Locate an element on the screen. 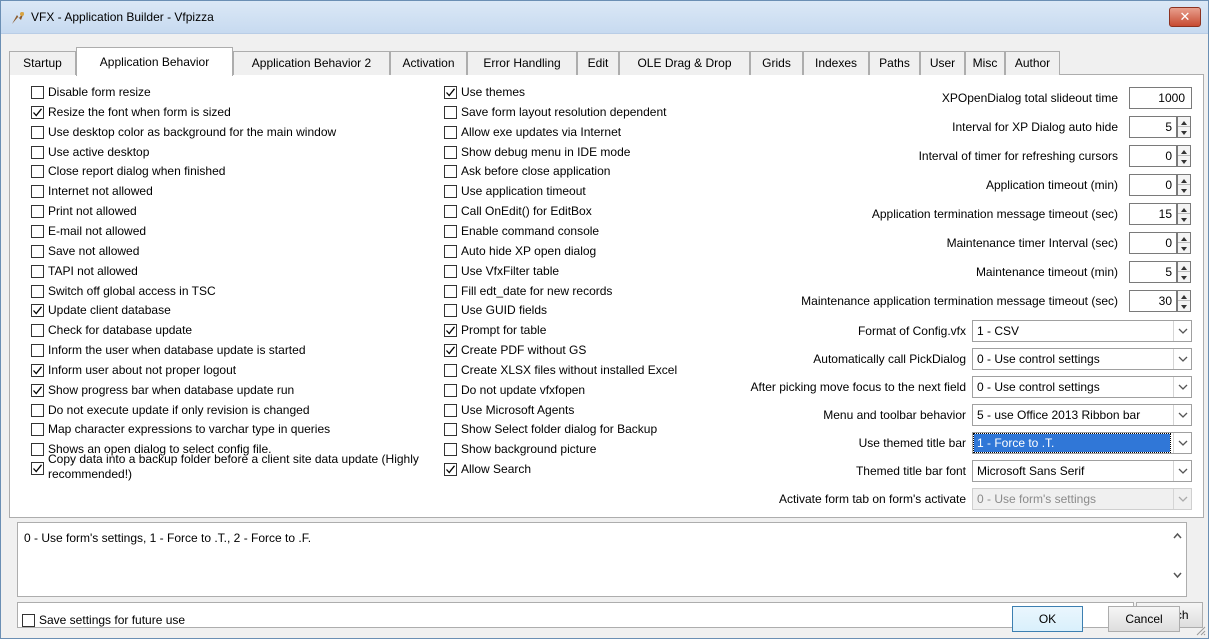  tab-activation: Activation is located at coordinates (428, 63).